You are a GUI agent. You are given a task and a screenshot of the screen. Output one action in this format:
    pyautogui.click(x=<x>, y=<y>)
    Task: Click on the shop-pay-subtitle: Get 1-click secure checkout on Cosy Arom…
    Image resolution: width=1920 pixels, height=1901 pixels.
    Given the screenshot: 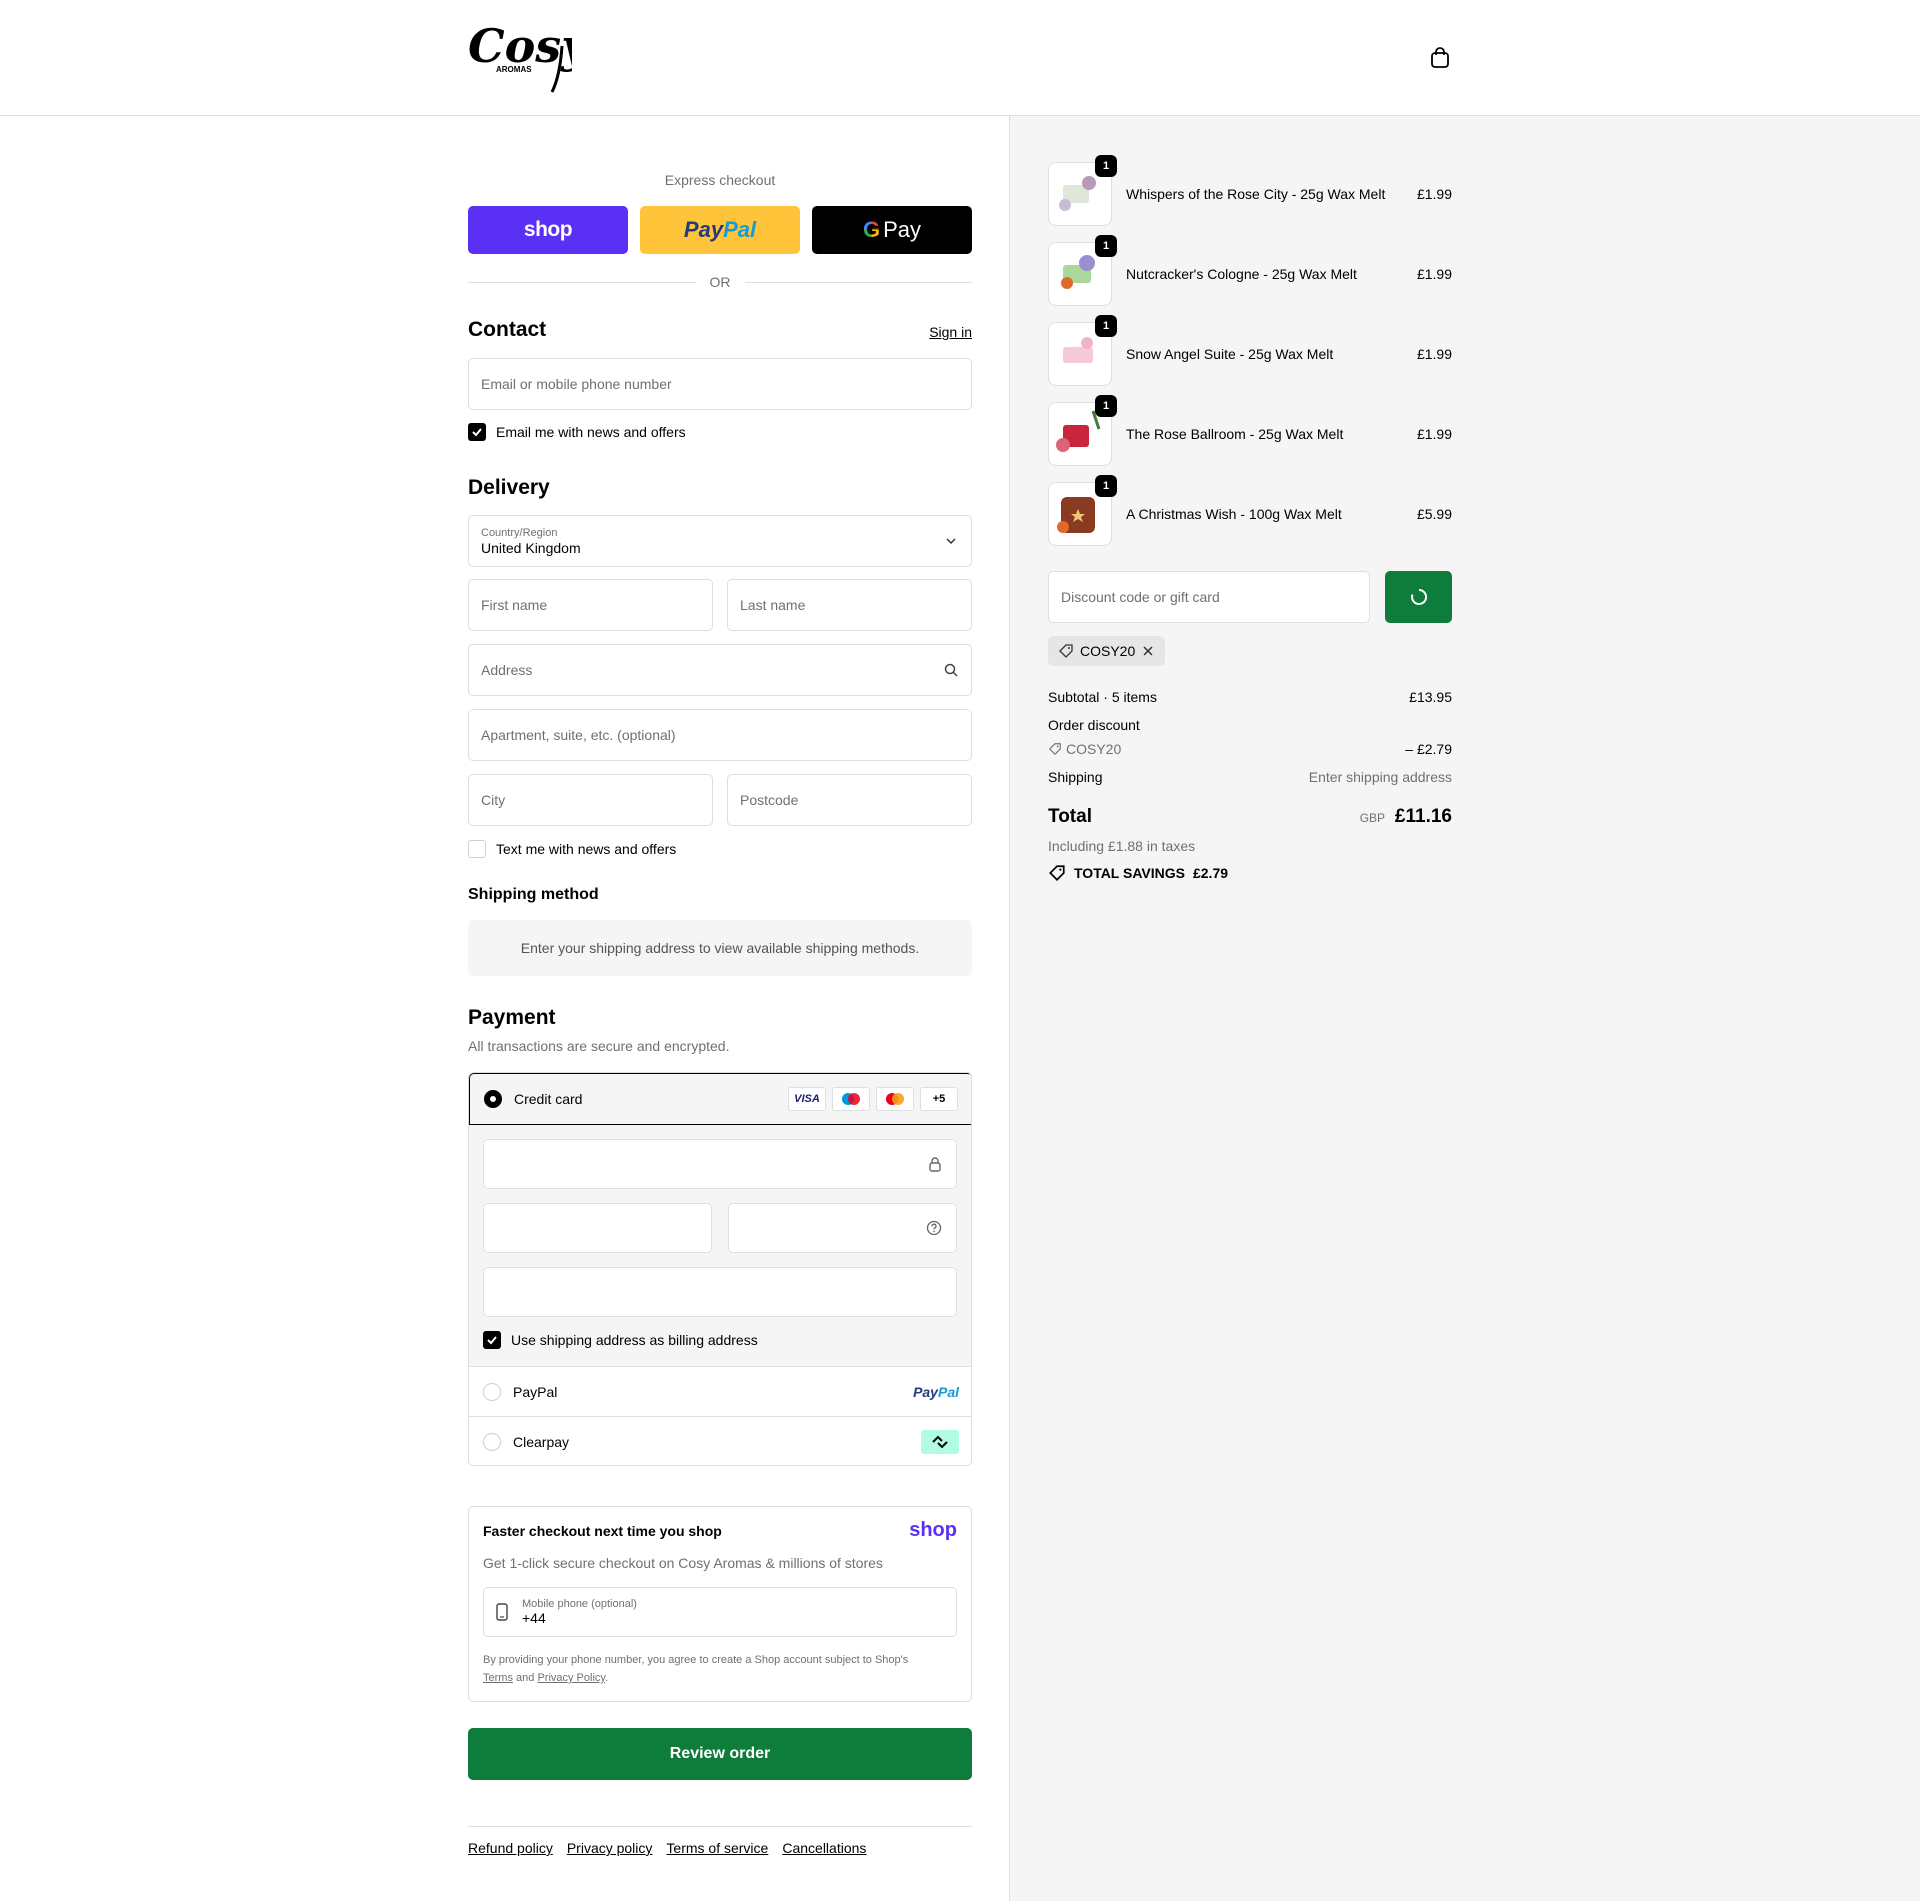 What is the action you would take?
    pyautogui.click(x=683, y=1563)
    